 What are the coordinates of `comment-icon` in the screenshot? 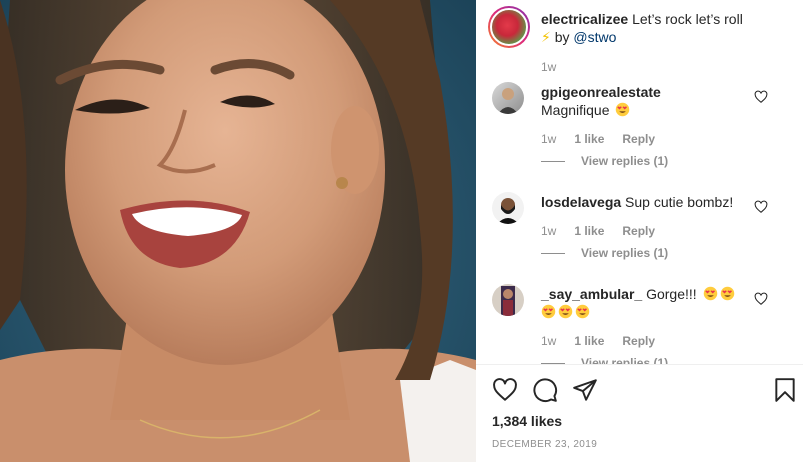 It's located at (545, 390).